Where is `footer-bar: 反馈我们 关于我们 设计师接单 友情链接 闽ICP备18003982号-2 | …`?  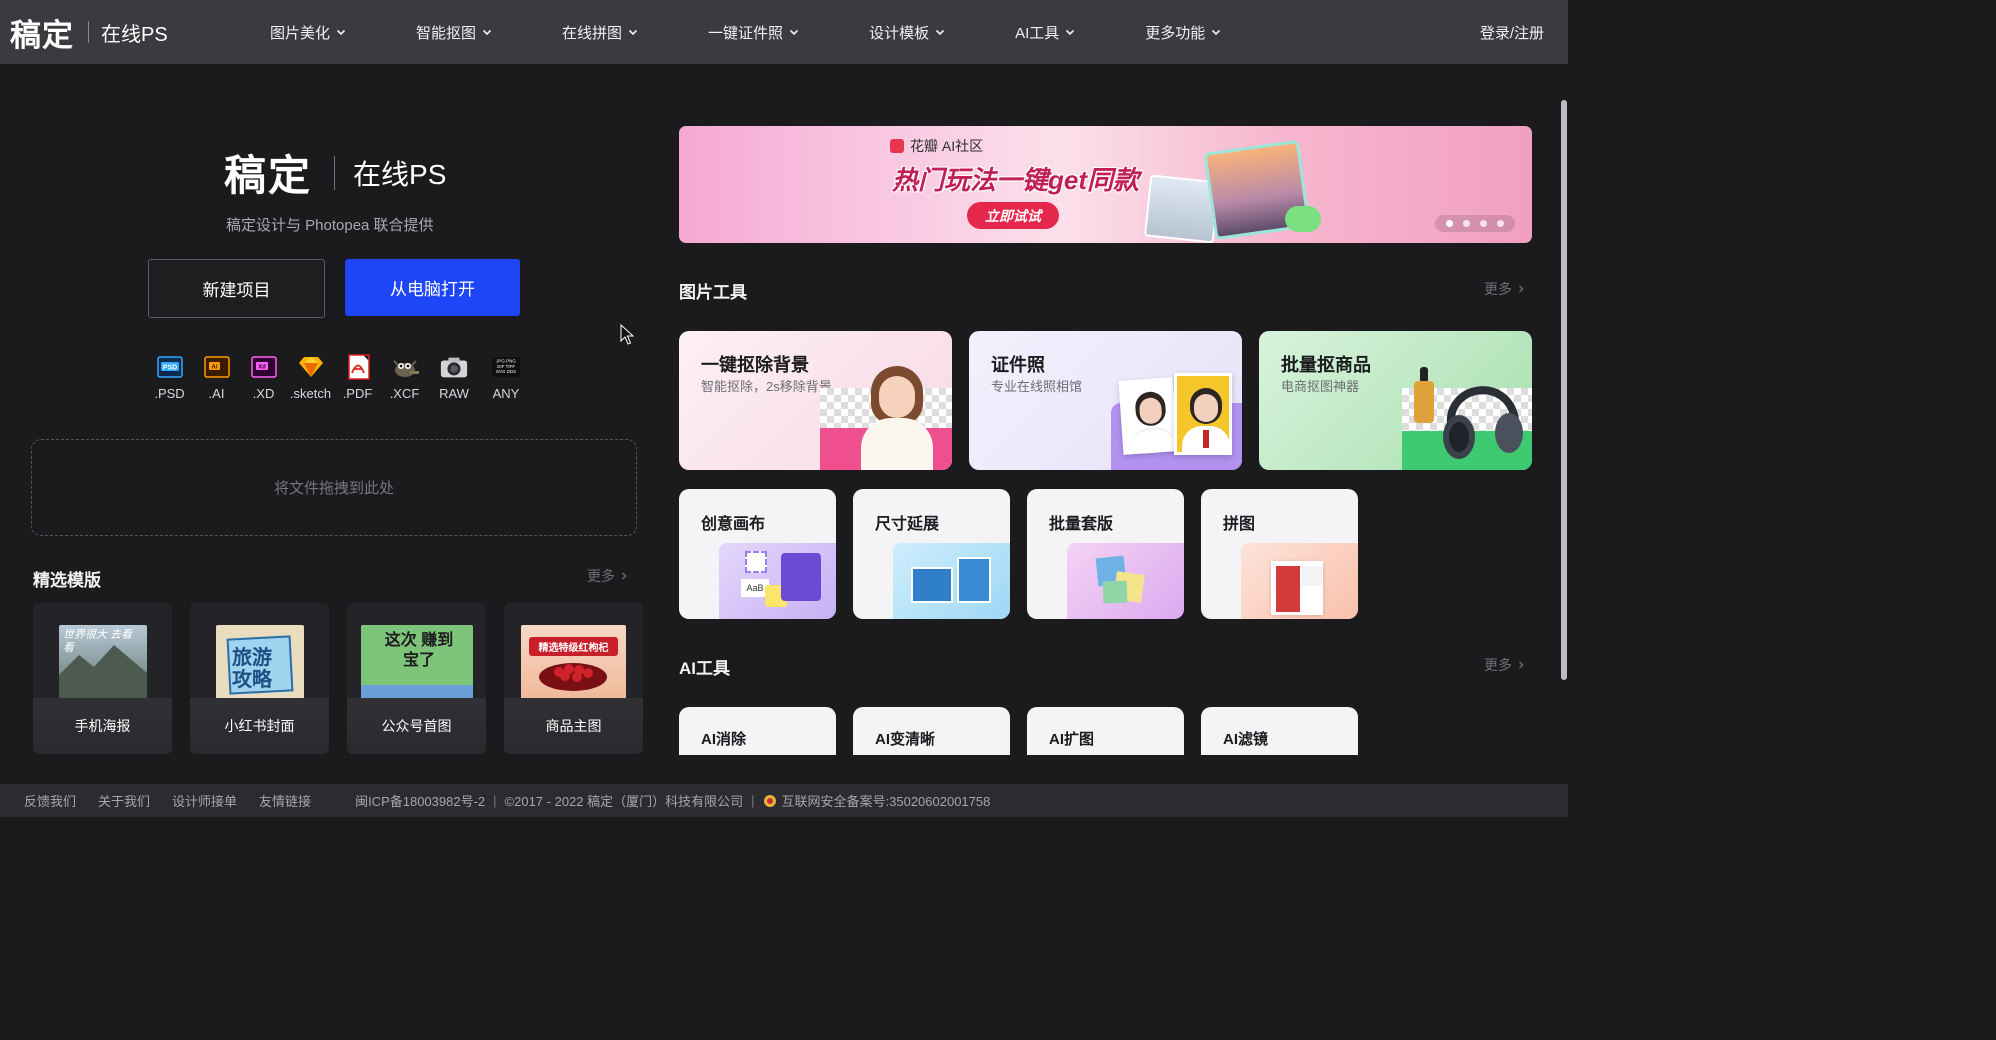
footer-bar: 反馈我们 关于我们 设计师接单 友情链接 闽ICP备18003982号-2 | … is located at coordinates (784, 800).